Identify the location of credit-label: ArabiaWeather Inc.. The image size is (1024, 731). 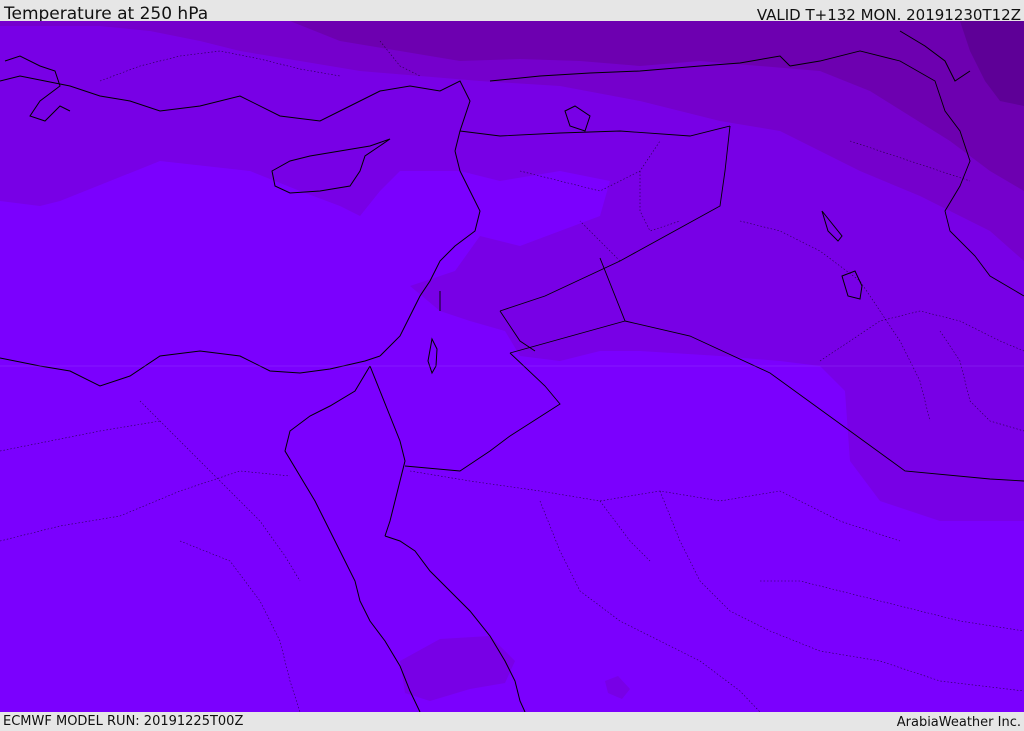
(958, 722).